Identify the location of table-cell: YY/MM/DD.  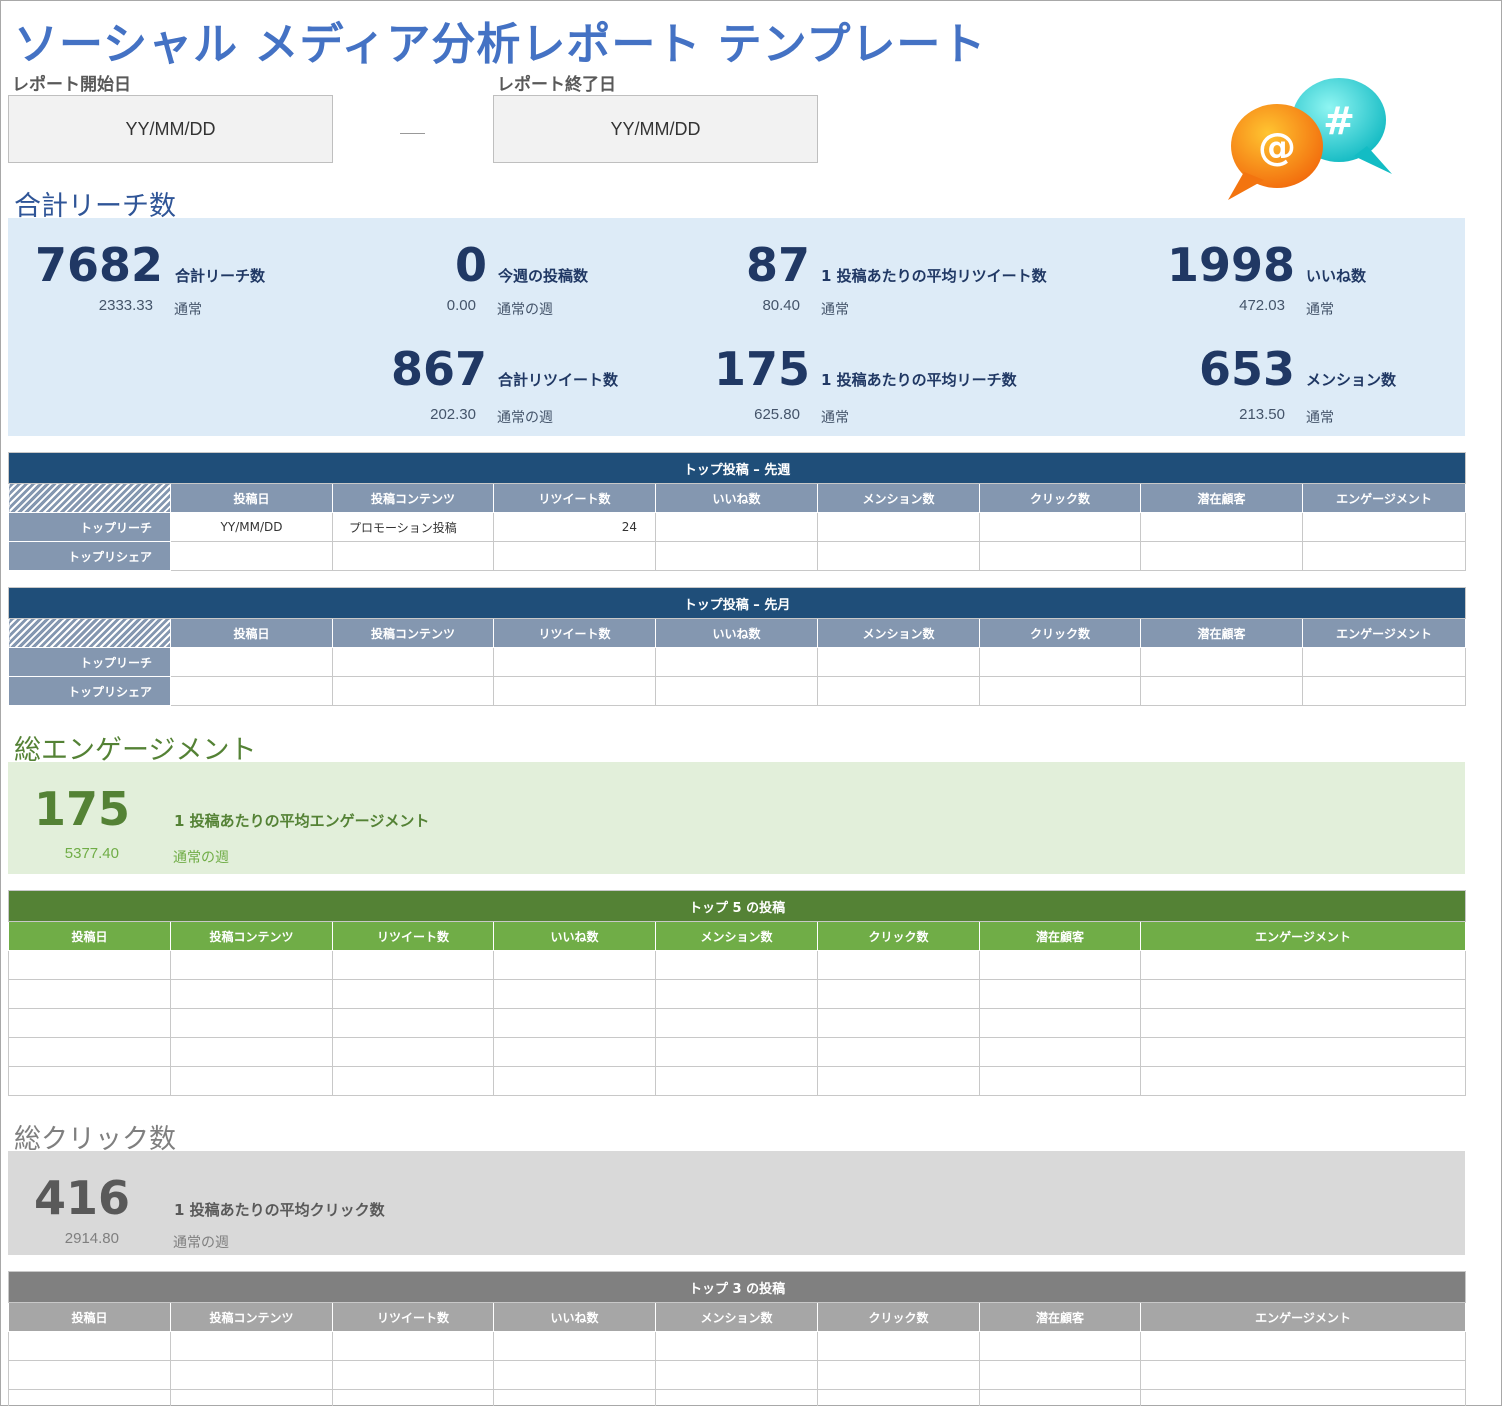
(251, 527).